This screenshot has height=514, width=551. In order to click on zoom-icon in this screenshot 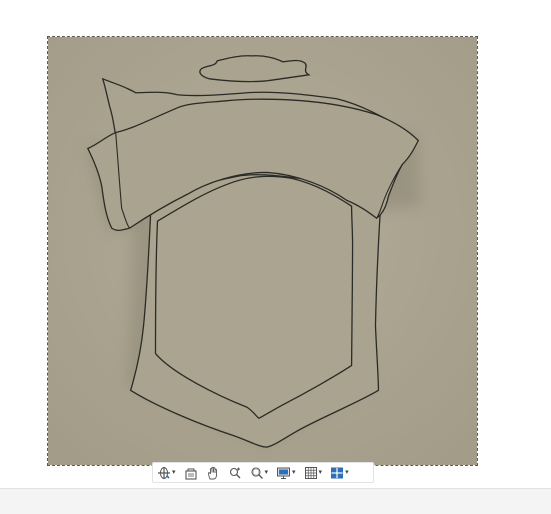, I will do `click(234, 472)`.